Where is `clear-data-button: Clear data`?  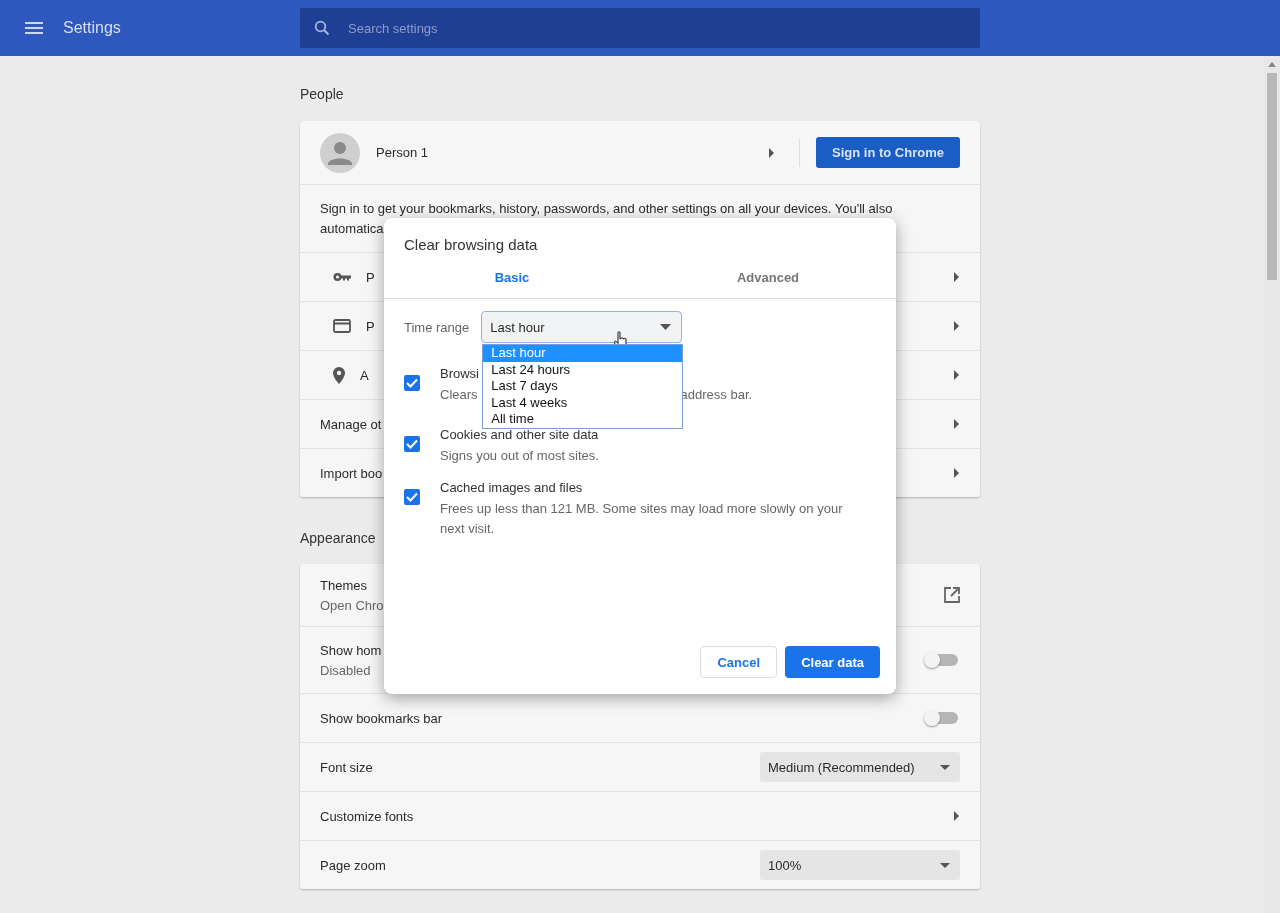
clear-data-button: Clear data is located at coordinates (832, 662).